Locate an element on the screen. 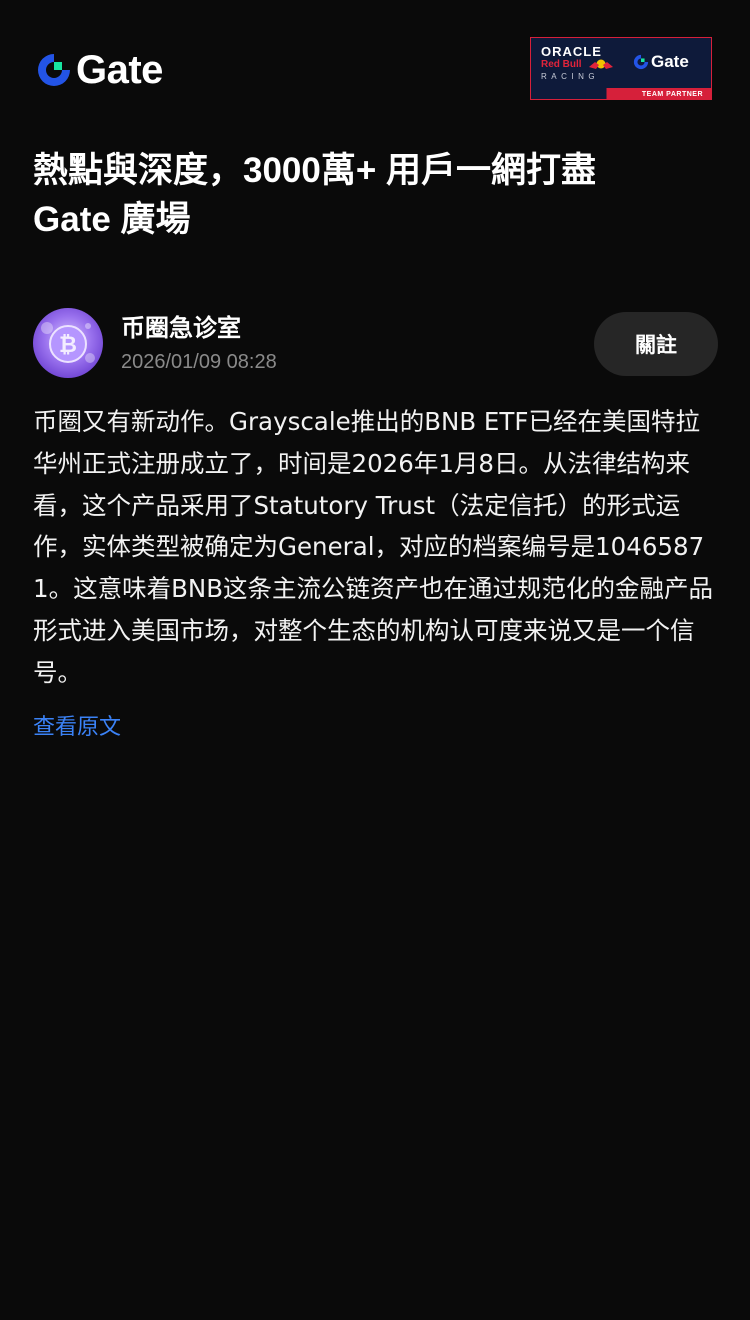 The image size is (750, 1320). red-bull-icon is located at coordinates (601, 64).